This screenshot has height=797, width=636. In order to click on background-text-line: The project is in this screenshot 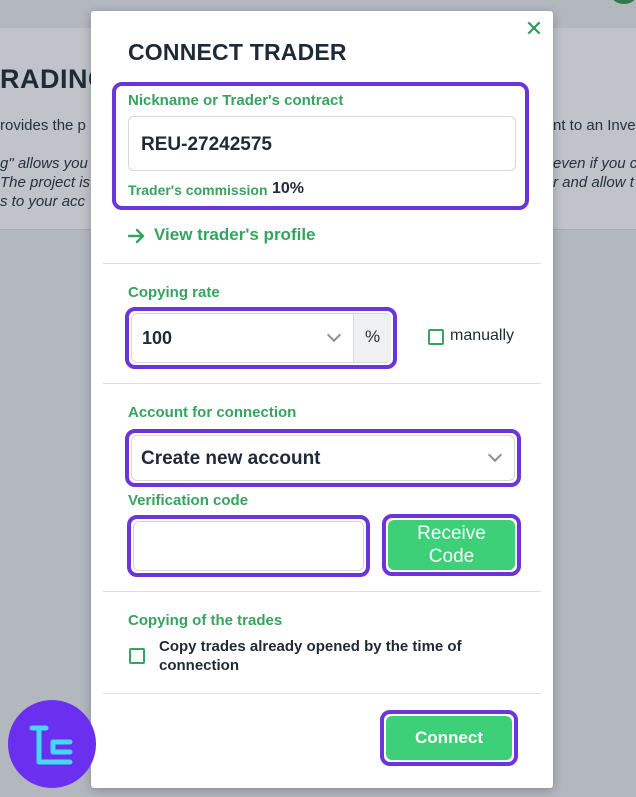, I will do `click(45, 182)`.